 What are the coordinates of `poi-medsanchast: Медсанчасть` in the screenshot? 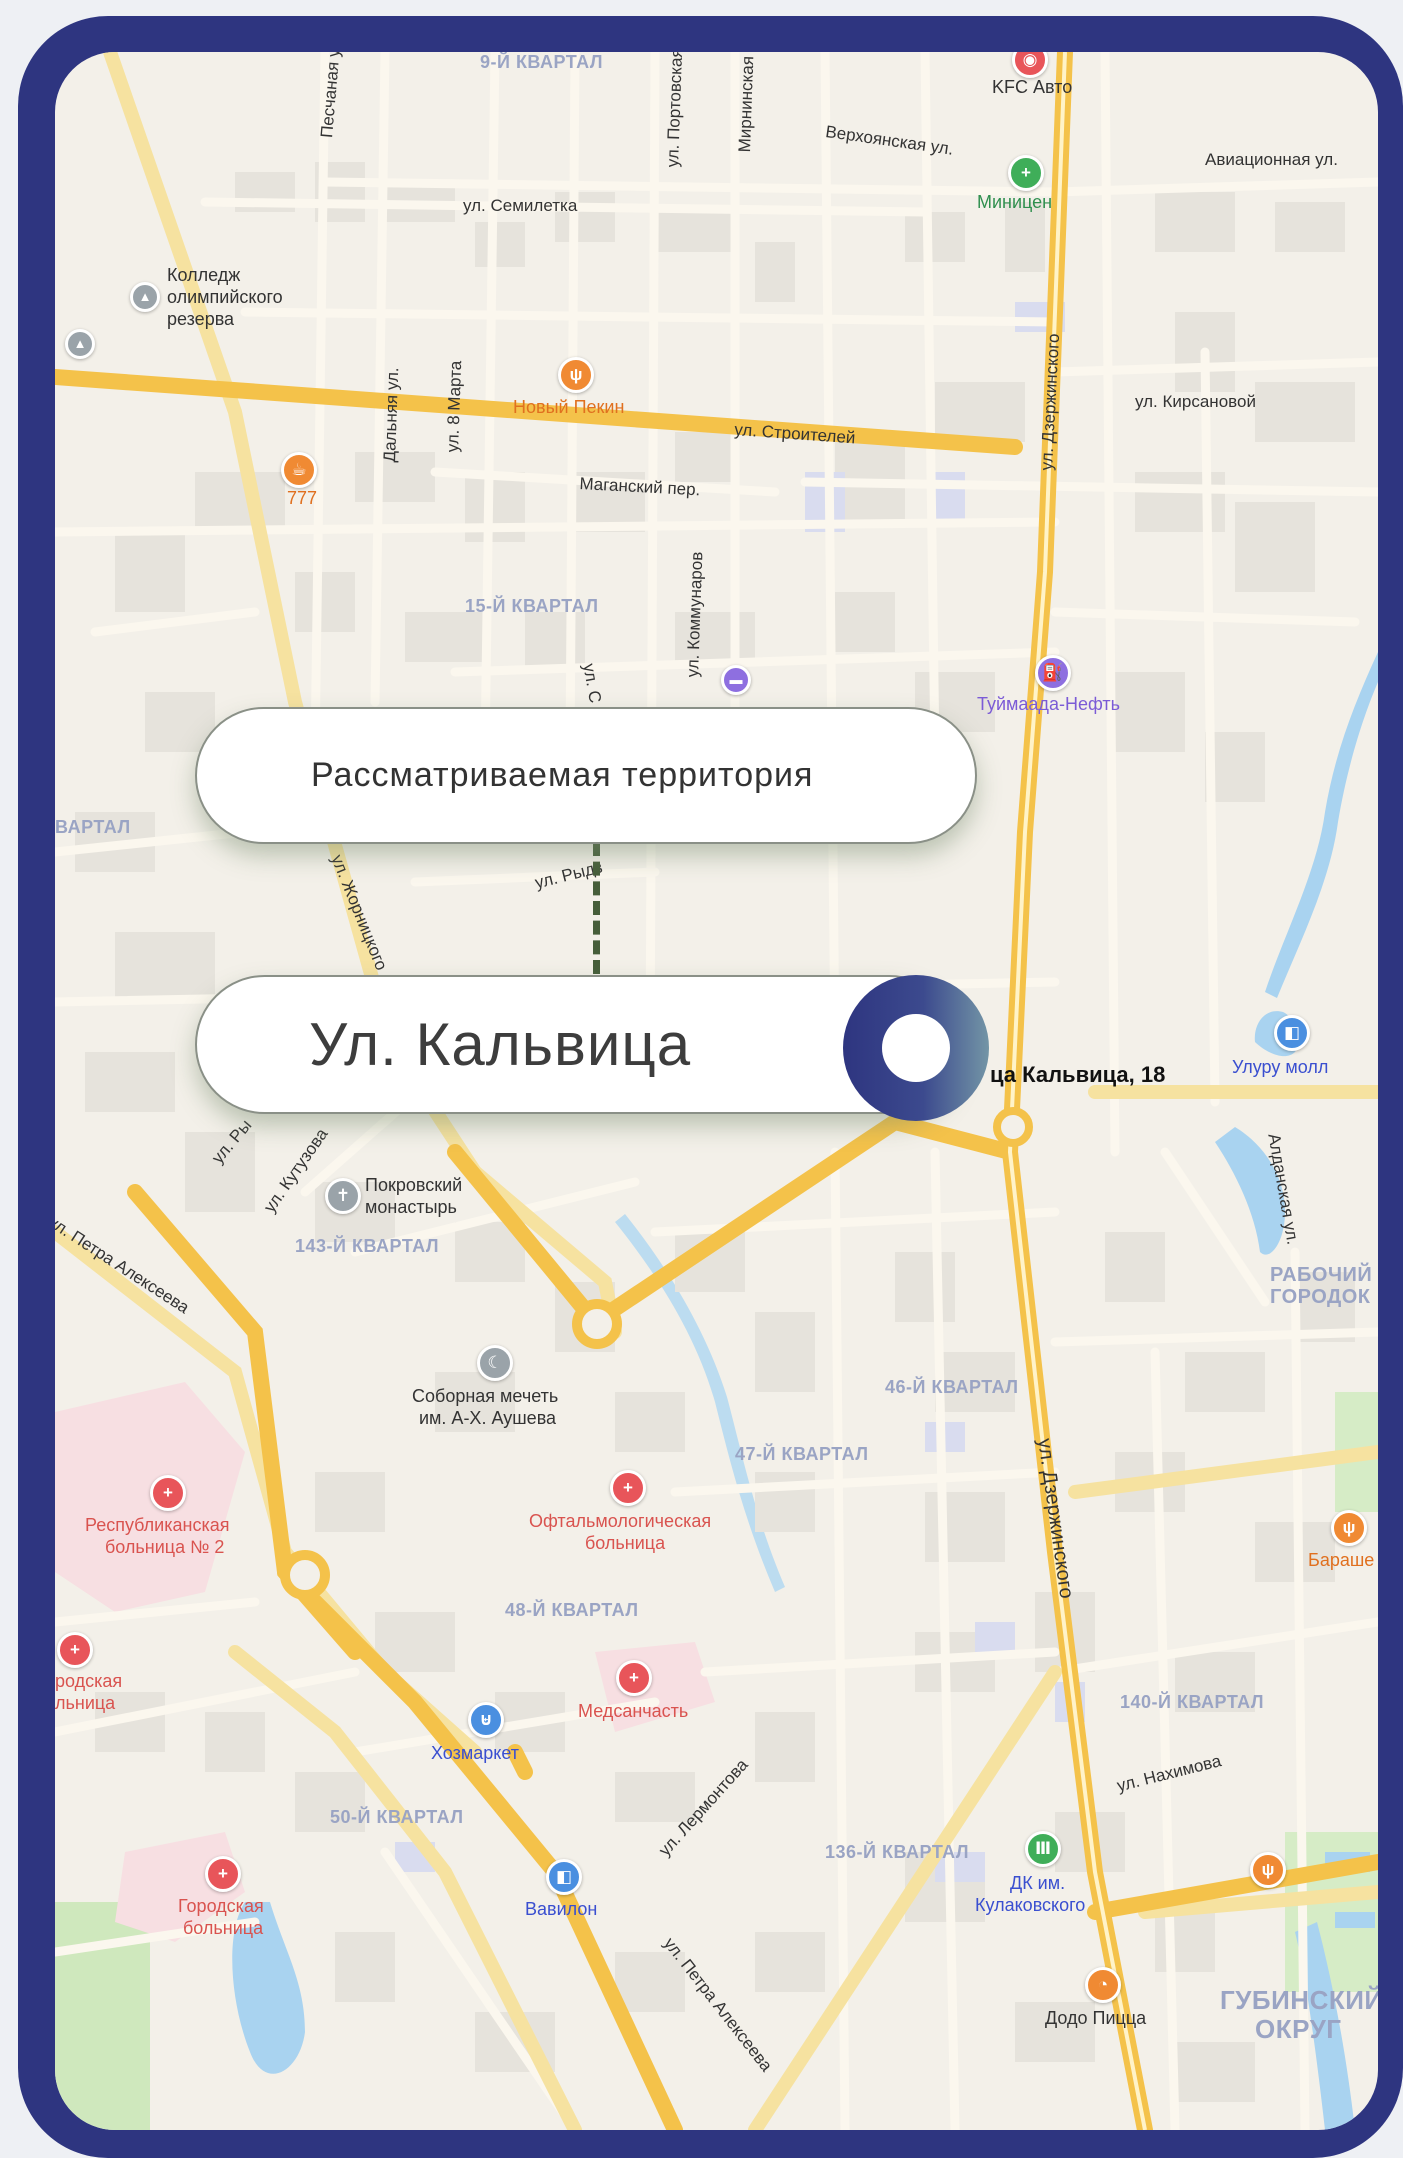 It's located at (633, 1711).